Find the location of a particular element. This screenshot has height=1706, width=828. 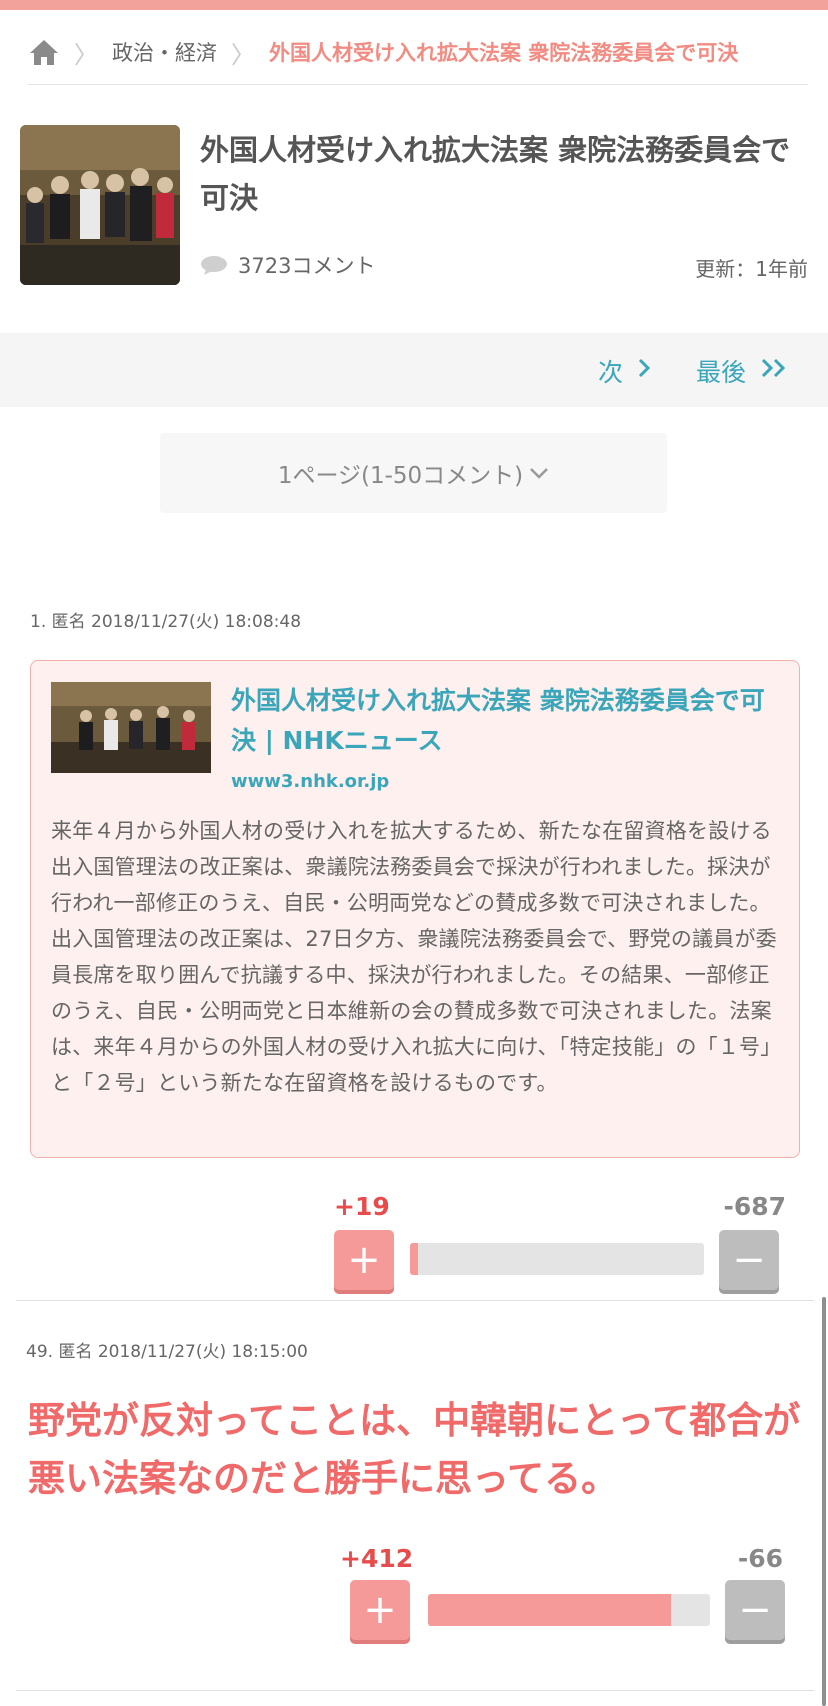

plus-count: +19 is located at coordinates (362, 1206).